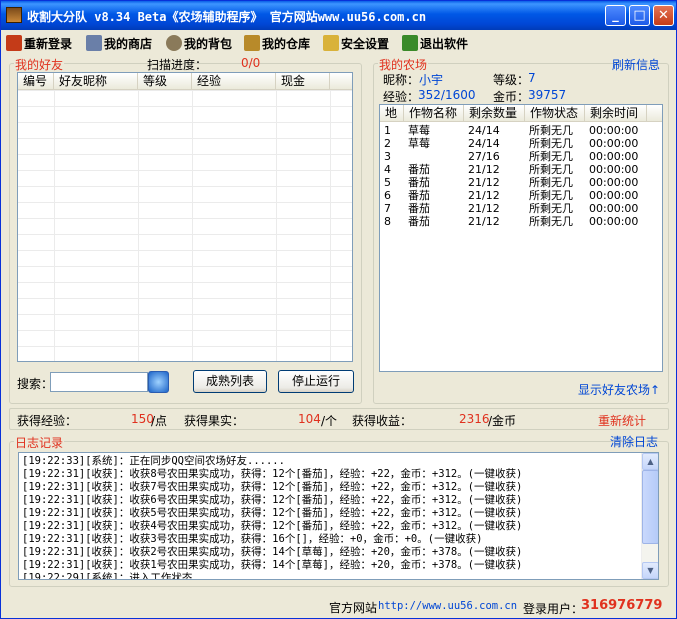 The image size is (677, 619). What do you see at coordinates (47, 421) in the screenshot?
I see `stat-exp-label: 获得经验：` at bounding box center [47, 421].